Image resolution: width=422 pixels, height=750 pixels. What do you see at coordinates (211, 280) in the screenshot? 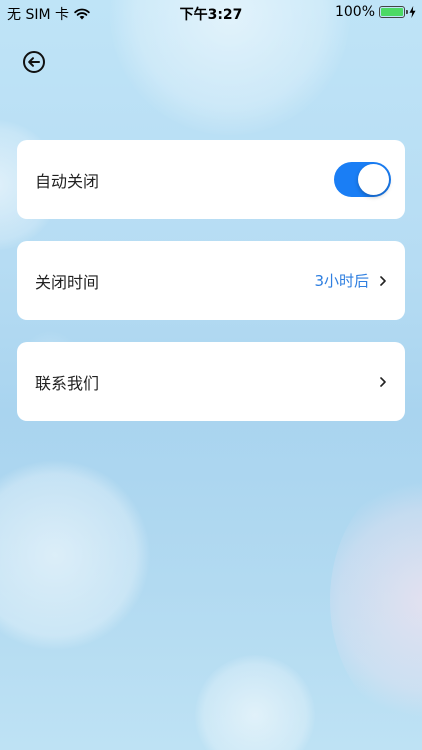
I see `close-time-row: 关闭时间 3小时后` at bounding box center [211, 280].